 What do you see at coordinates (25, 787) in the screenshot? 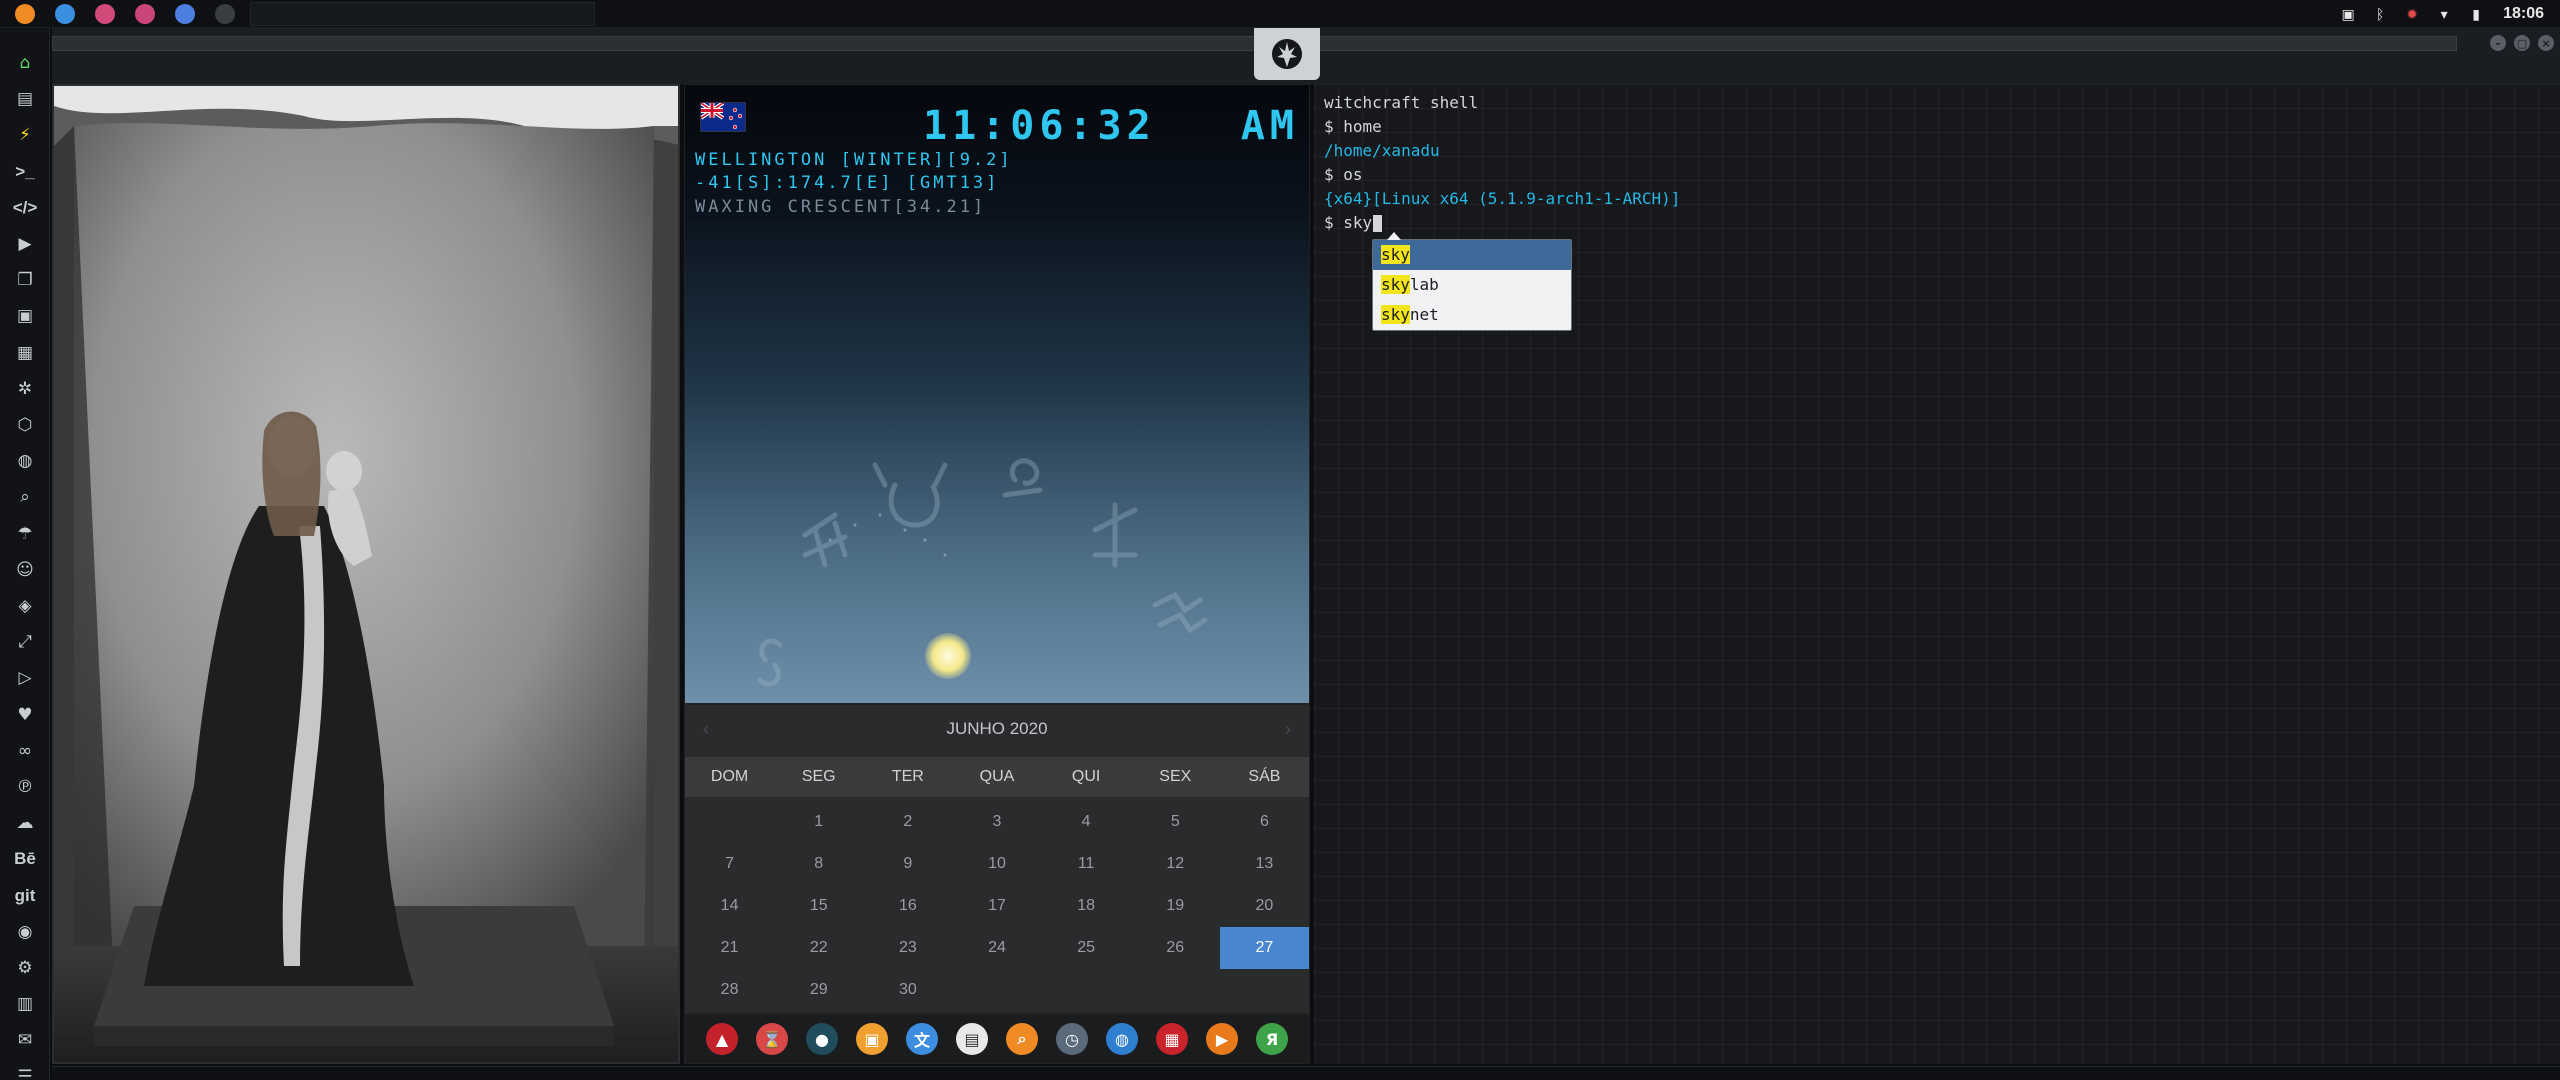
I see `pinterest-icon: ℗` at bounding box center [25, 787].